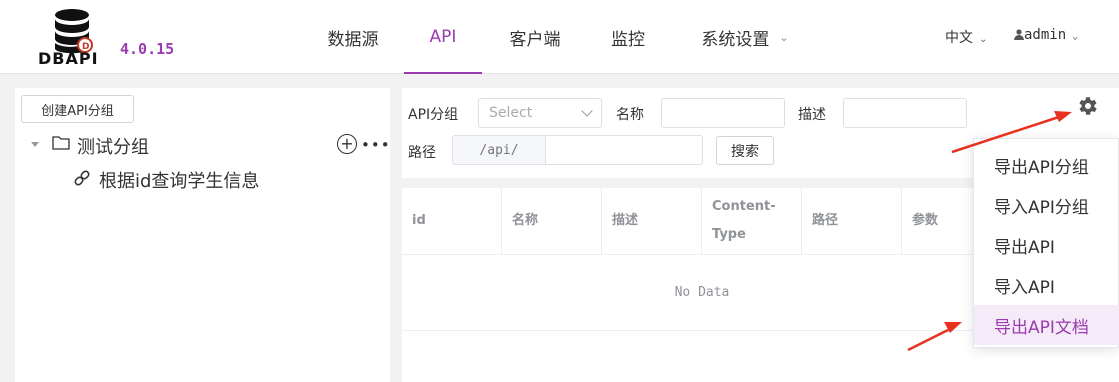 The image size is (1119, 382). Describe the element at coordinates (1046, 205) in the screenshot. I see `menu-item-import-api-group: 导入API分组` at that location.